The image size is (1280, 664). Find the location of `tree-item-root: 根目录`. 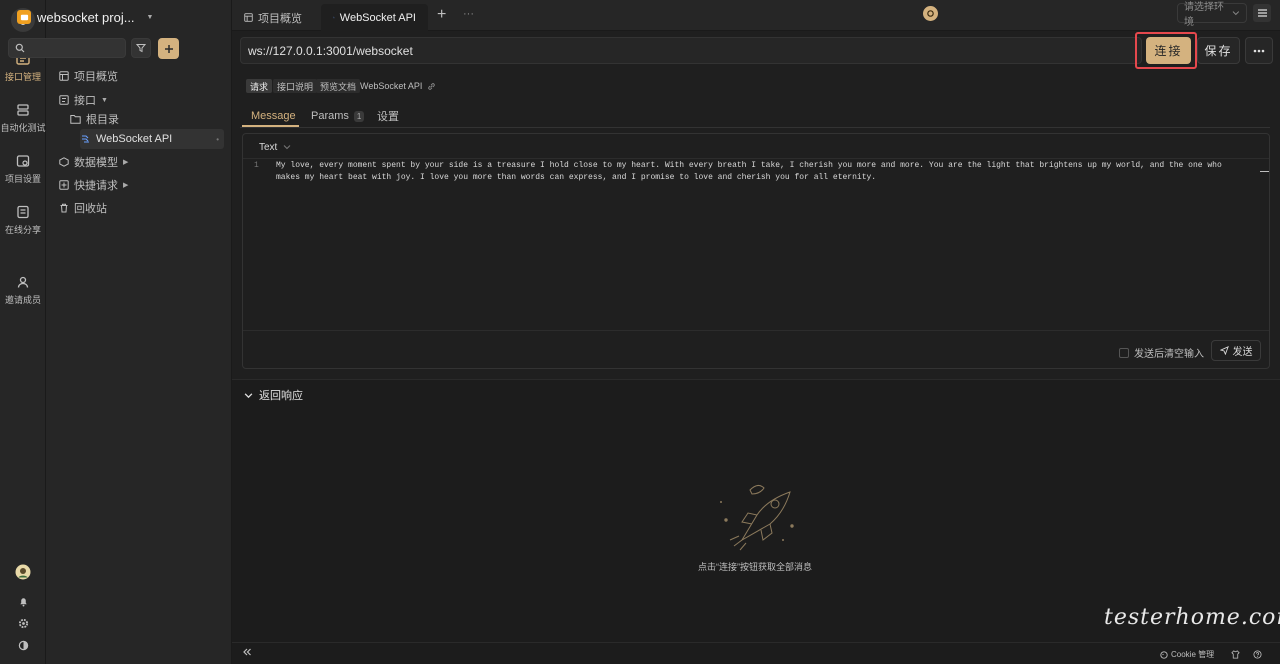

tree-item-root: 根目录 is located at coordinates (94, 119).